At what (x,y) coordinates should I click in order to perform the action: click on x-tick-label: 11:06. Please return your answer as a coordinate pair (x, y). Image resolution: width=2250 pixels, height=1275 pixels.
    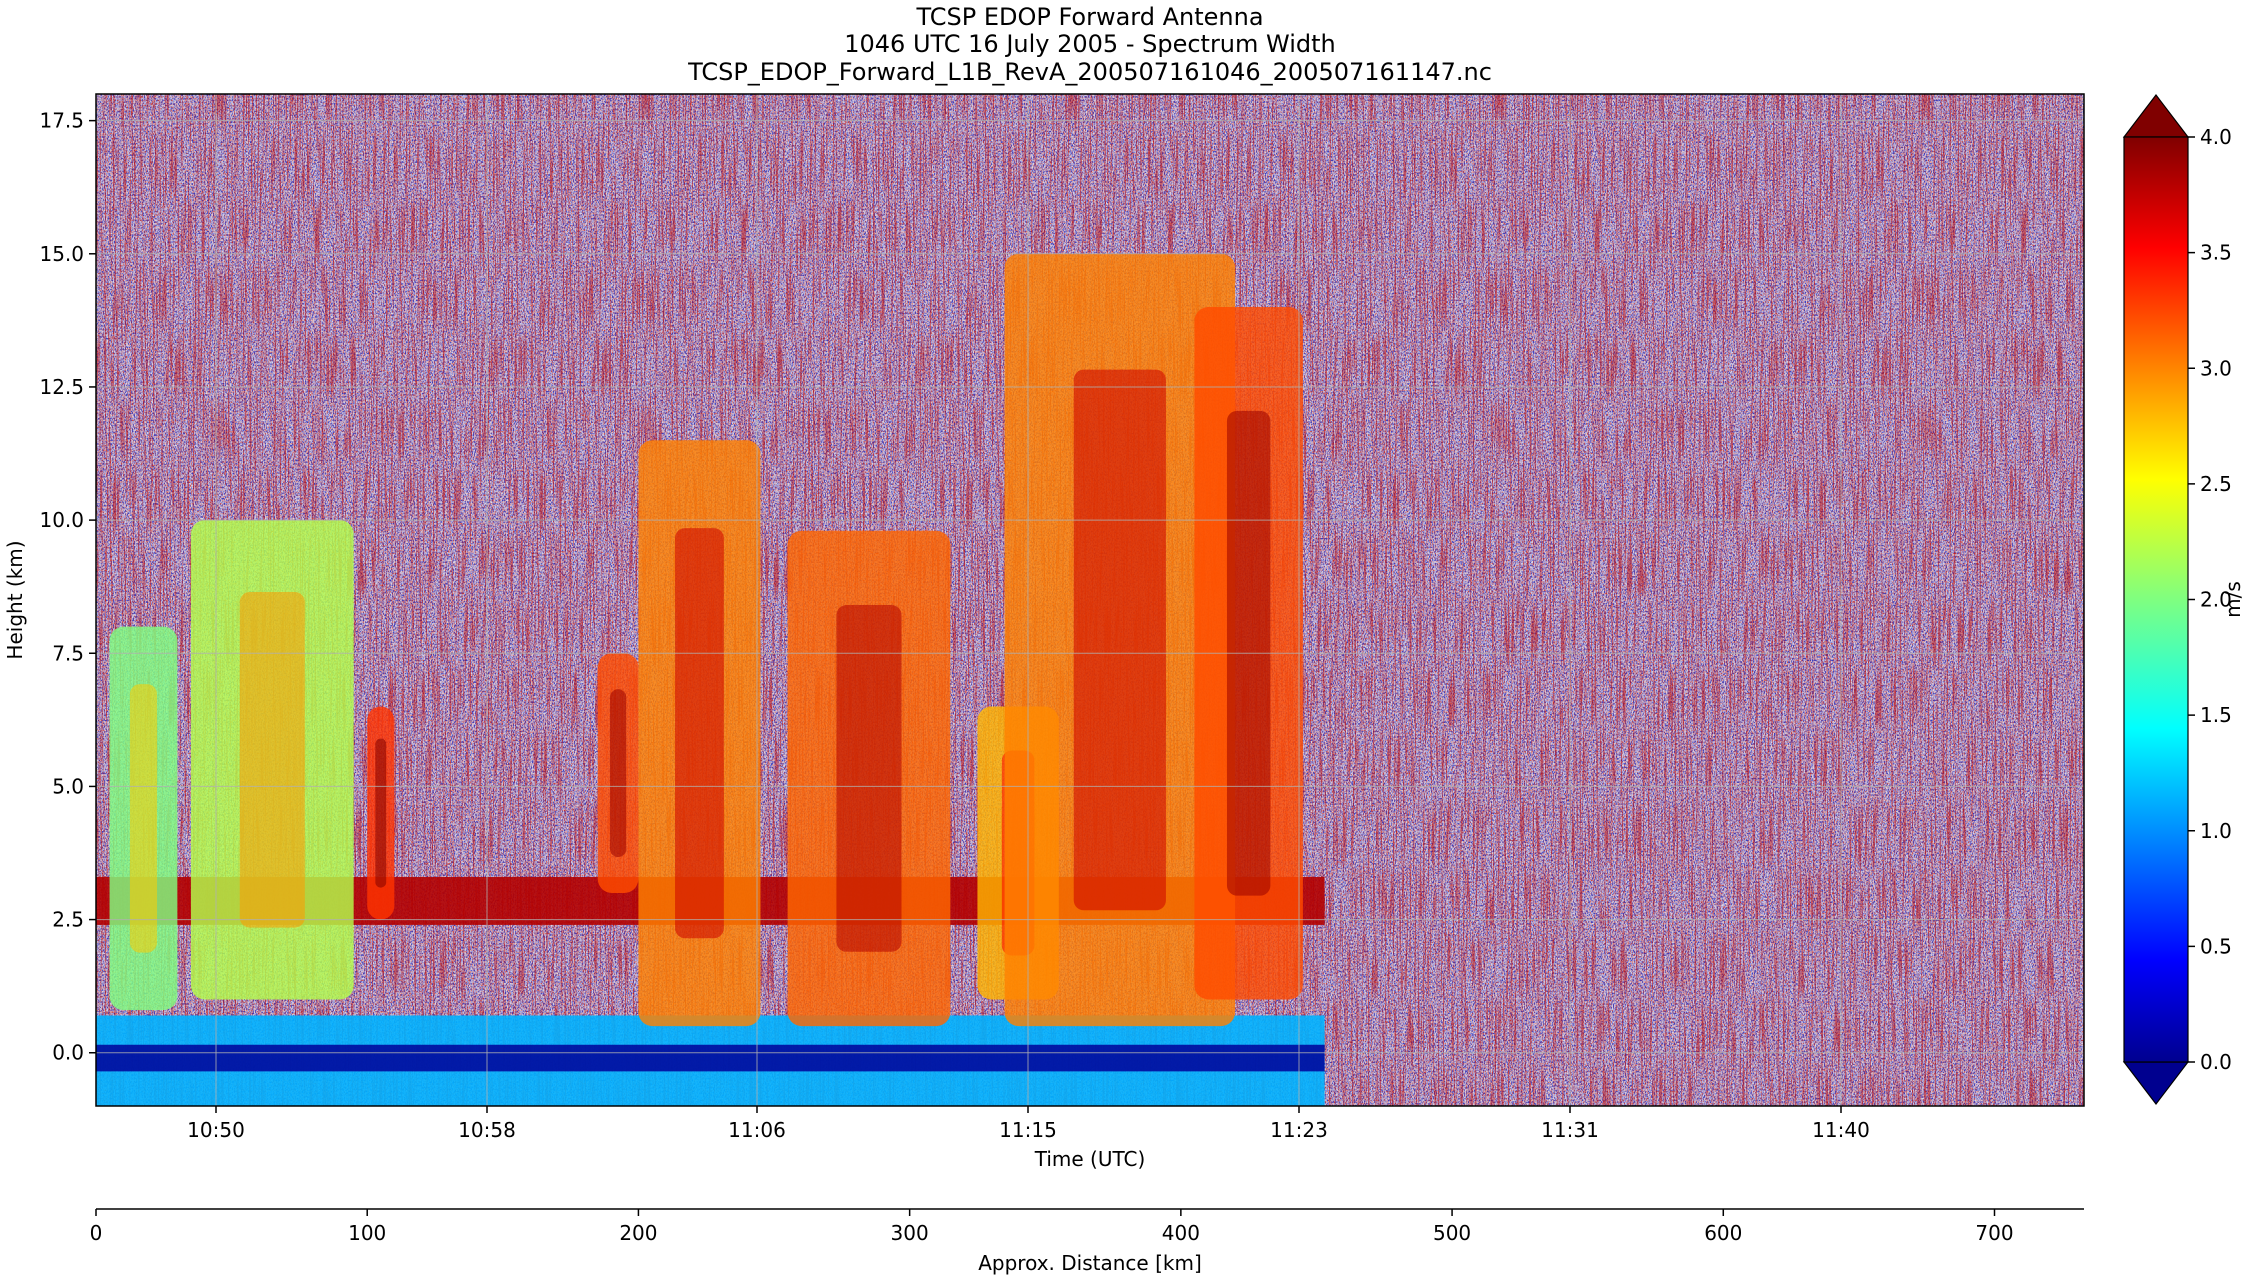
    Looking at the image, I should click on (757, 1130).